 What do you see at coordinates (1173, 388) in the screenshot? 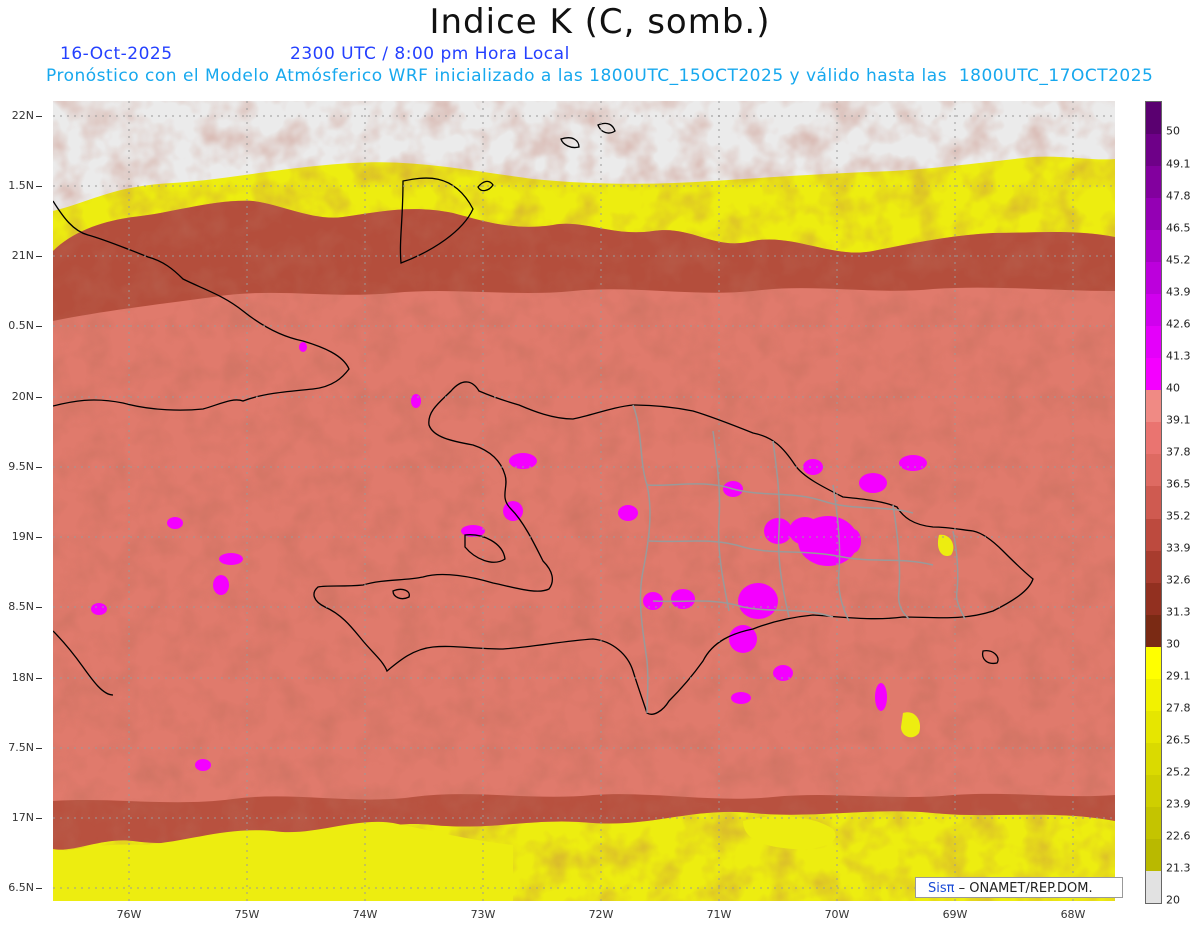
I see `colorbar-label: 40` at bounding box center [1173, 388].